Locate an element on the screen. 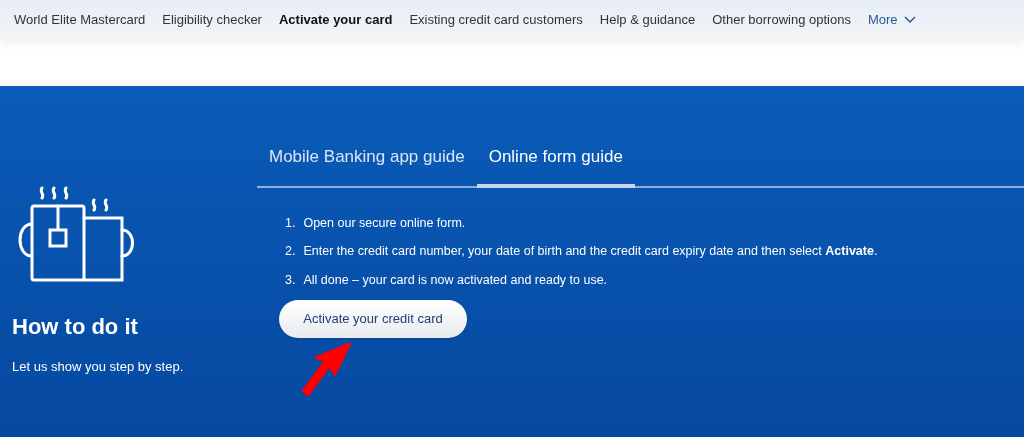  step-number: 3. is located at coordinates (290, 280).